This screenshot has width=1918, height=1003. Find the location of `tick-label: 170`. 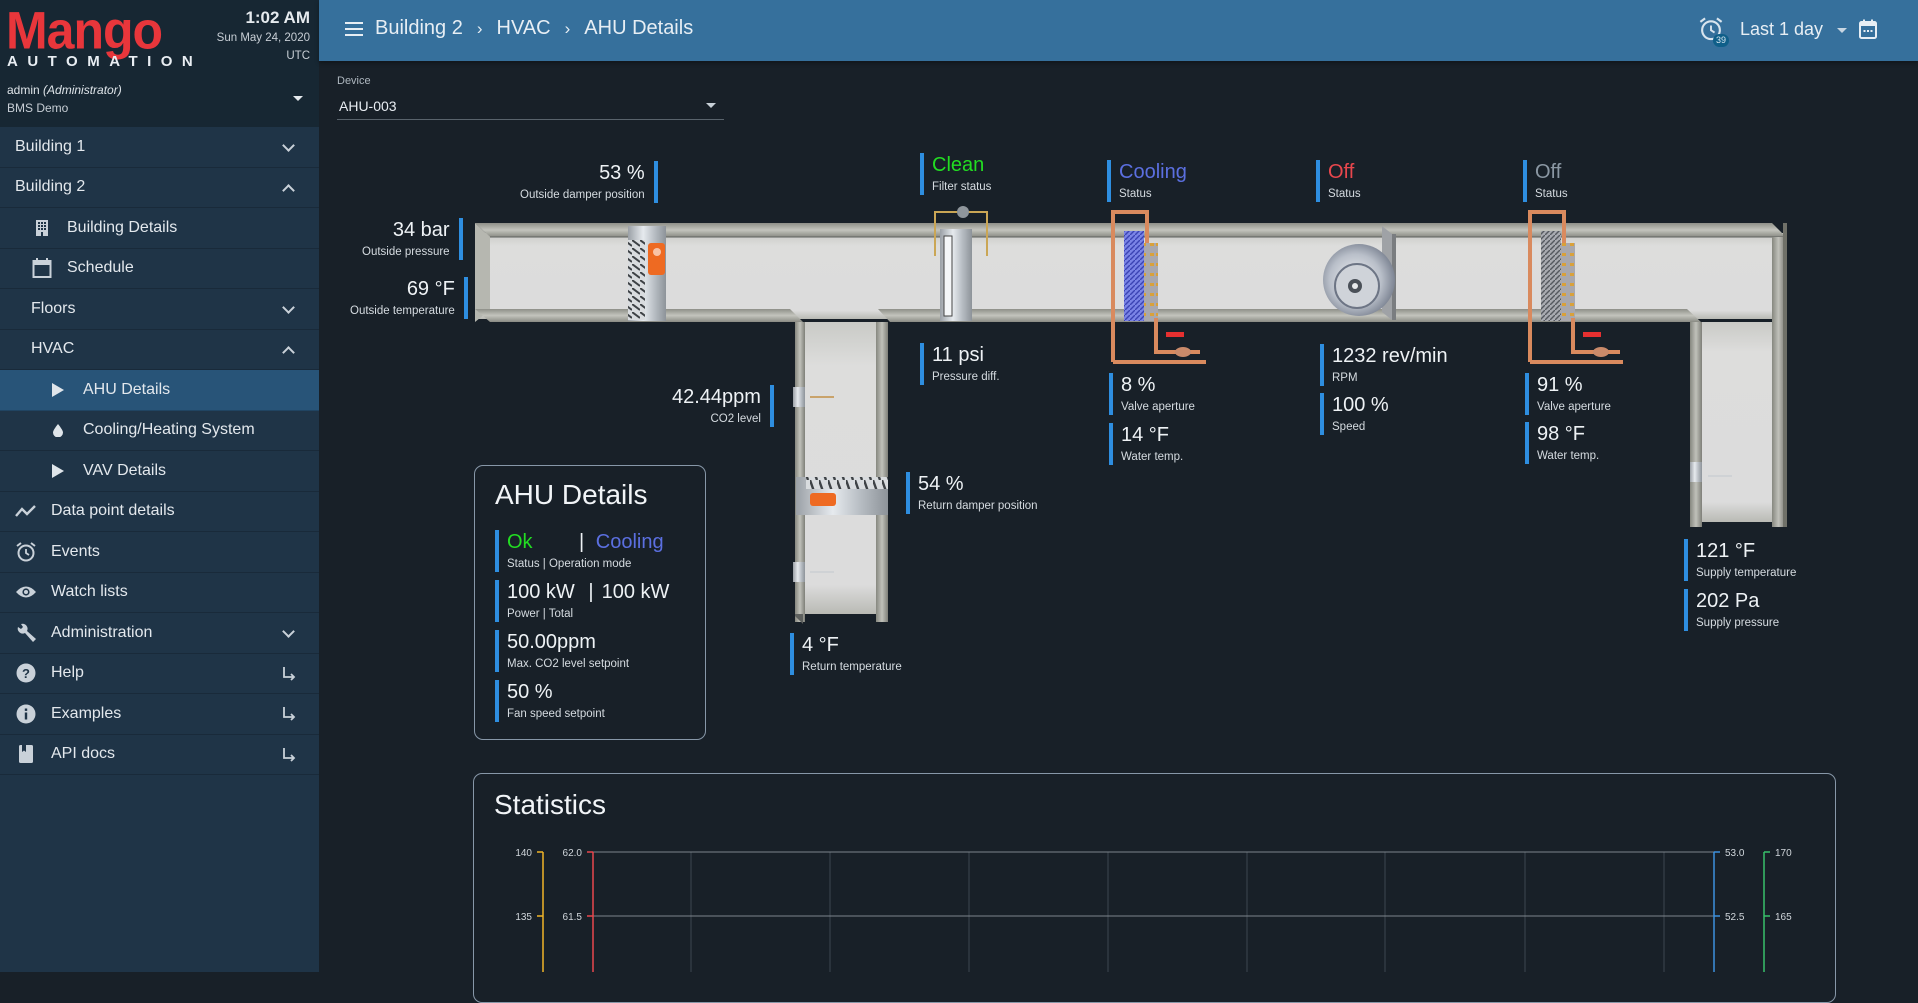

tick-label: 170 is located at coordinates (1783, 853).